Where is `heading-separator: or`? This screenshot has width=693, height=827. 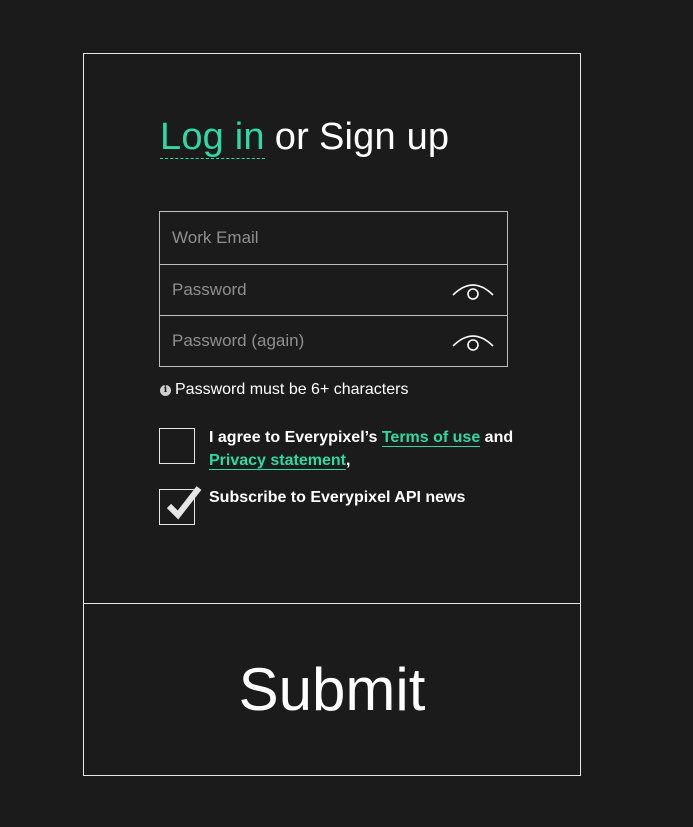 heading-separator: or is located at coordinates (291, 137).